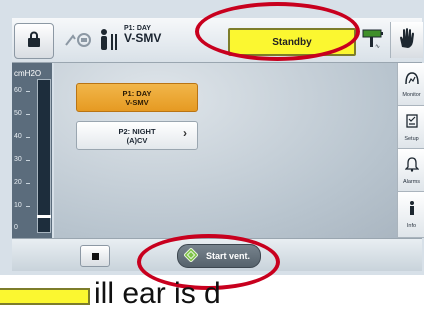  What do you see at coordinates (137, 102) in the screenshot?
I see `profile-1-mode: V-SMV` at bounding box center [137, 102].